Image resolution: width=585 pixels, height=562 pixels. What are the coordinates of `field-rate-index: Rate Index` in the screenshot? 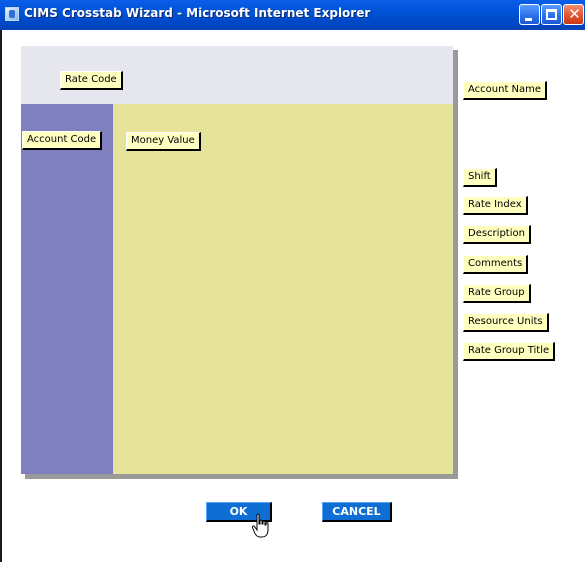 It's located at (495, 205).